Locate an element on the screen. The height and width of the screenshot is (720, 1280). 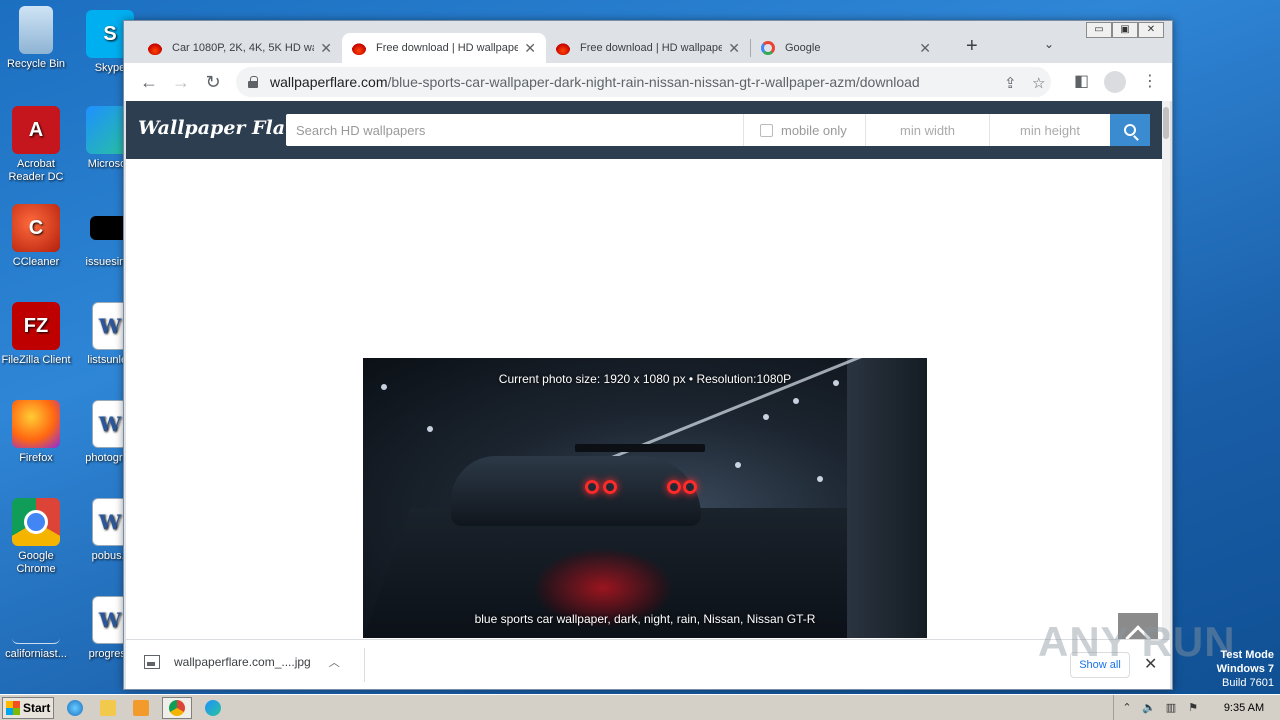
taskbar-clock: 9:35 AM is located at coordinates (1244, 708).